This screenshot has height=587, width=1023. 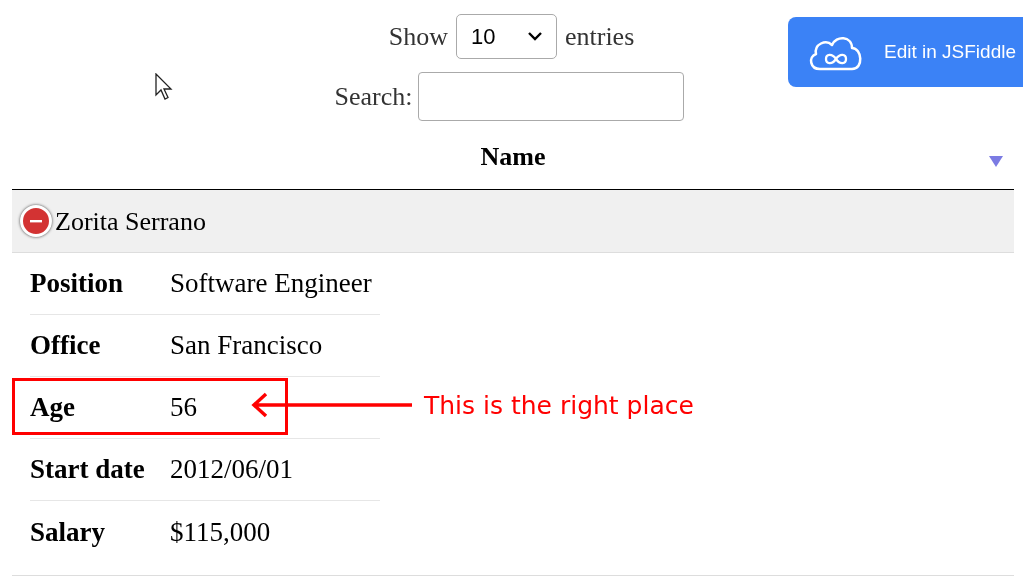 I want to click on entries-select: 10, so click(x=506, y=36).